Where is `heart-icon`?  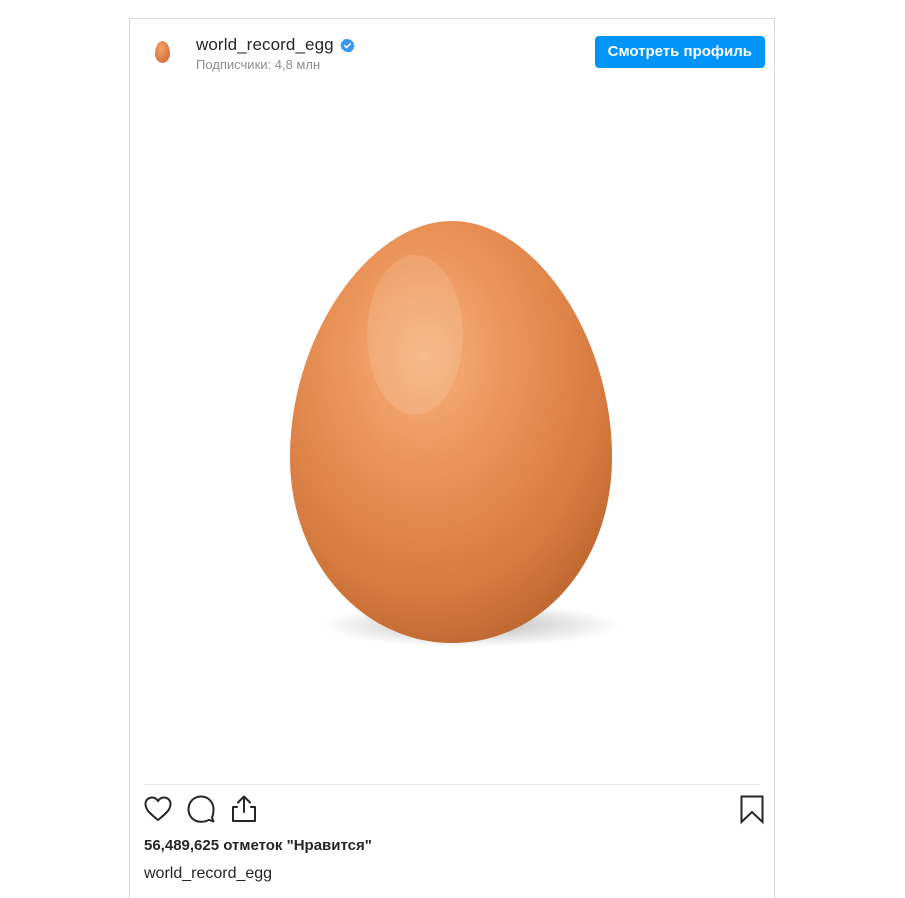
heart-icon is located at coordinates (158, 809).